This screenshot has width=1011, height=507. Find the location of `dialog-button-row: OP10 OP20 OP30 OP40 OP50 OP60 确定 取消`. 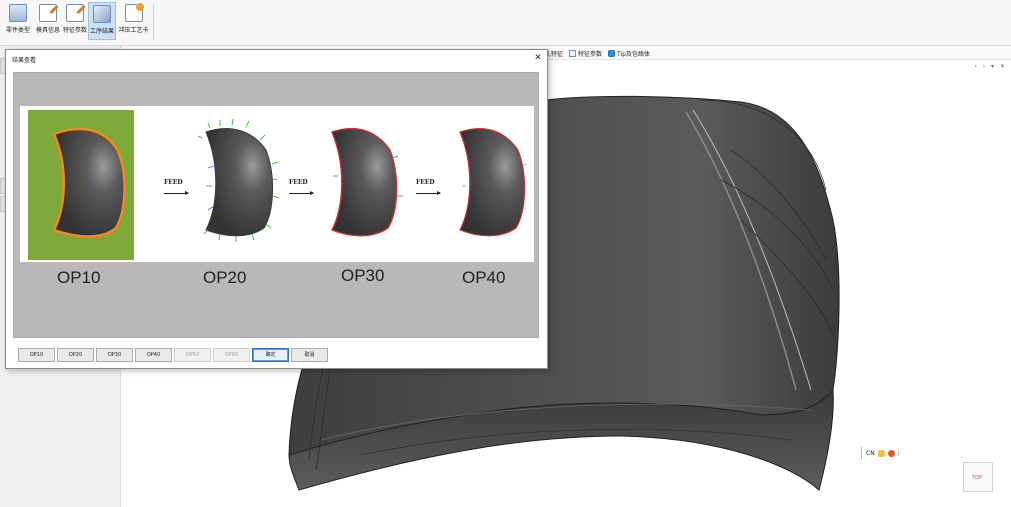

dialog-button-row: OP10 OP20 OP30 OP40 OP50 OP60 确定 取消 is located at coordinates (173, 355).